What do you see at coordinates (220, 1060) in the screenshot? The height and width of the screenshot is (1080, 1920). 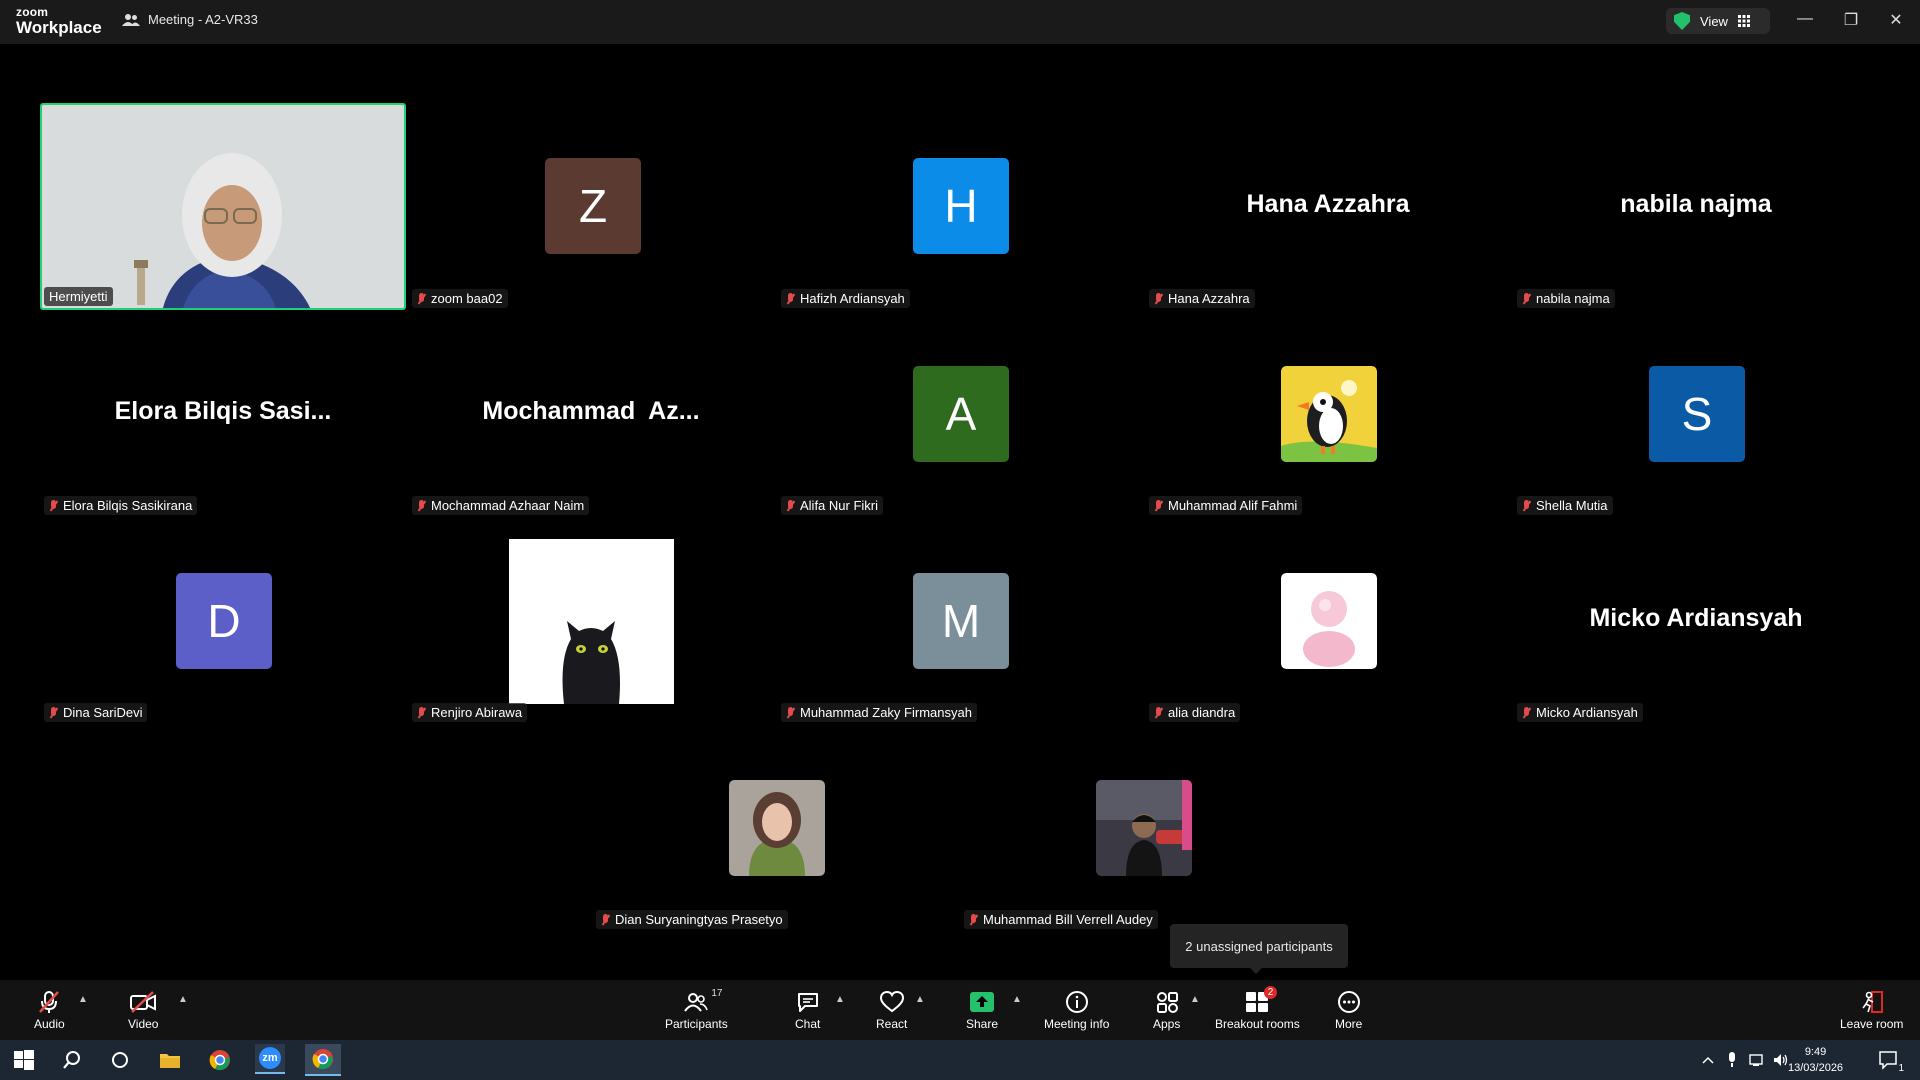 I see `chrome-icon` at bounding box center [220, 1060].